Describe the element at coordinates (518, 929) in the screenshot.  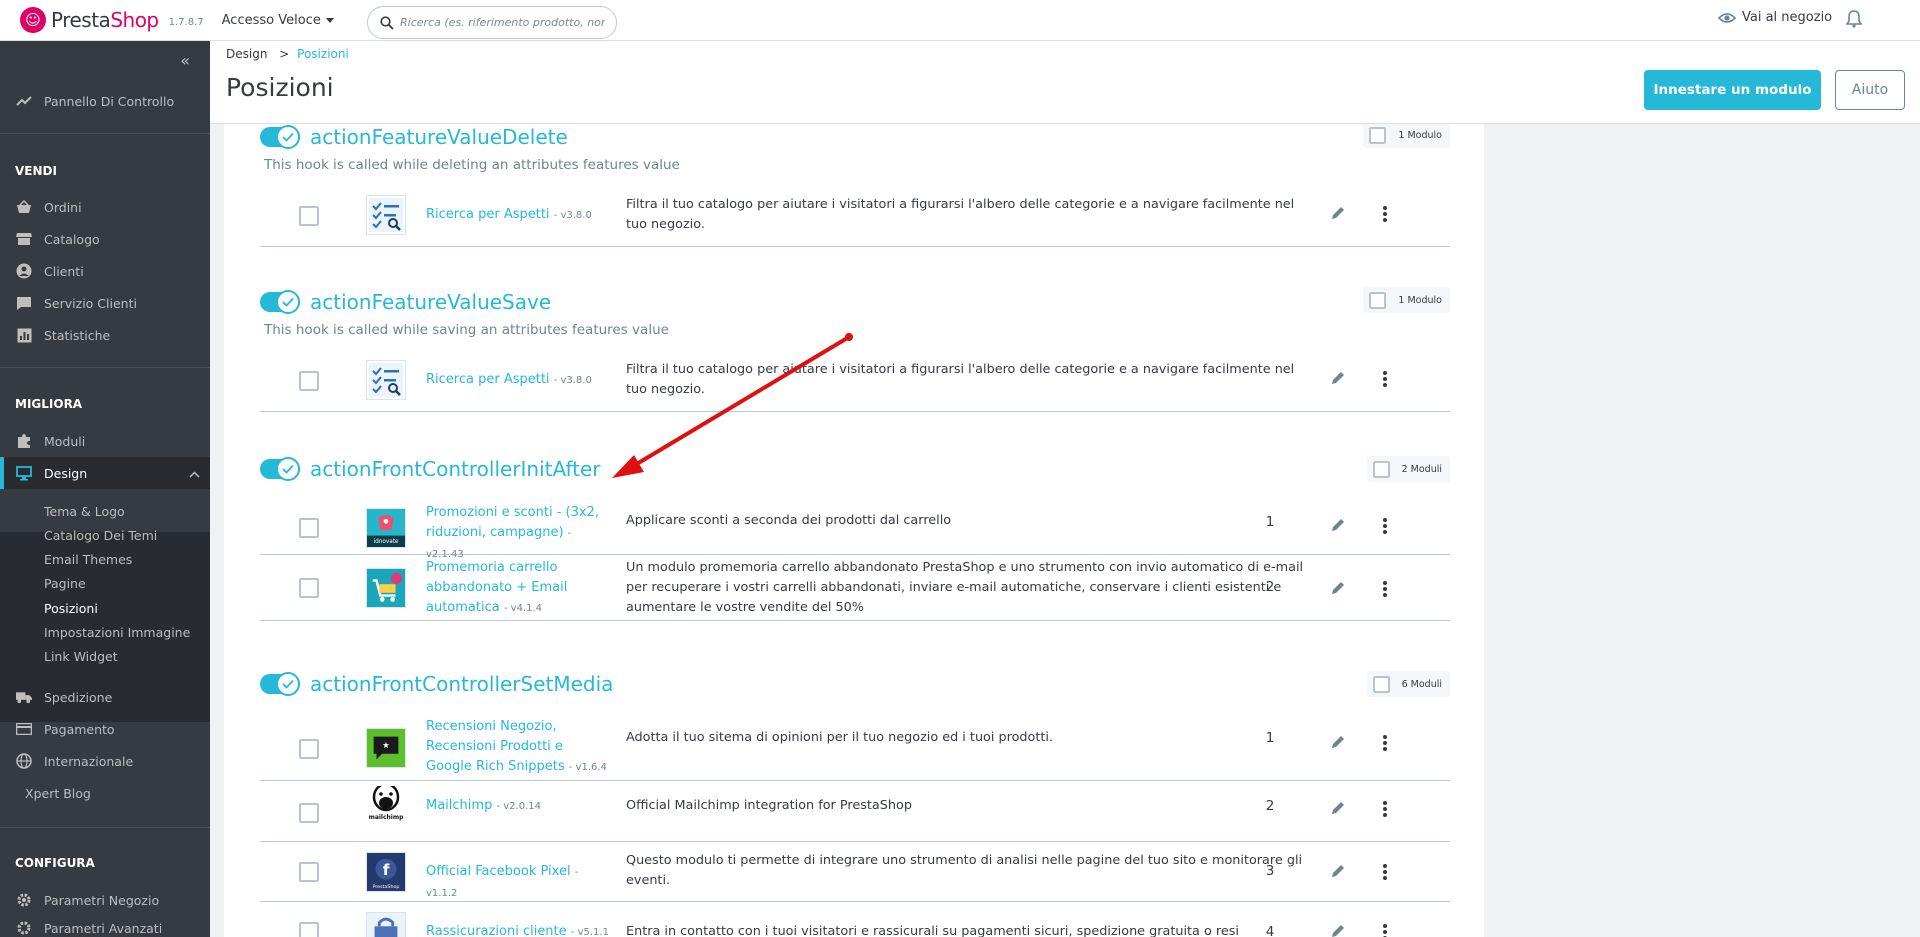
I see `module-name: Rassicurazioni cliente - v5.1.1` at that location.